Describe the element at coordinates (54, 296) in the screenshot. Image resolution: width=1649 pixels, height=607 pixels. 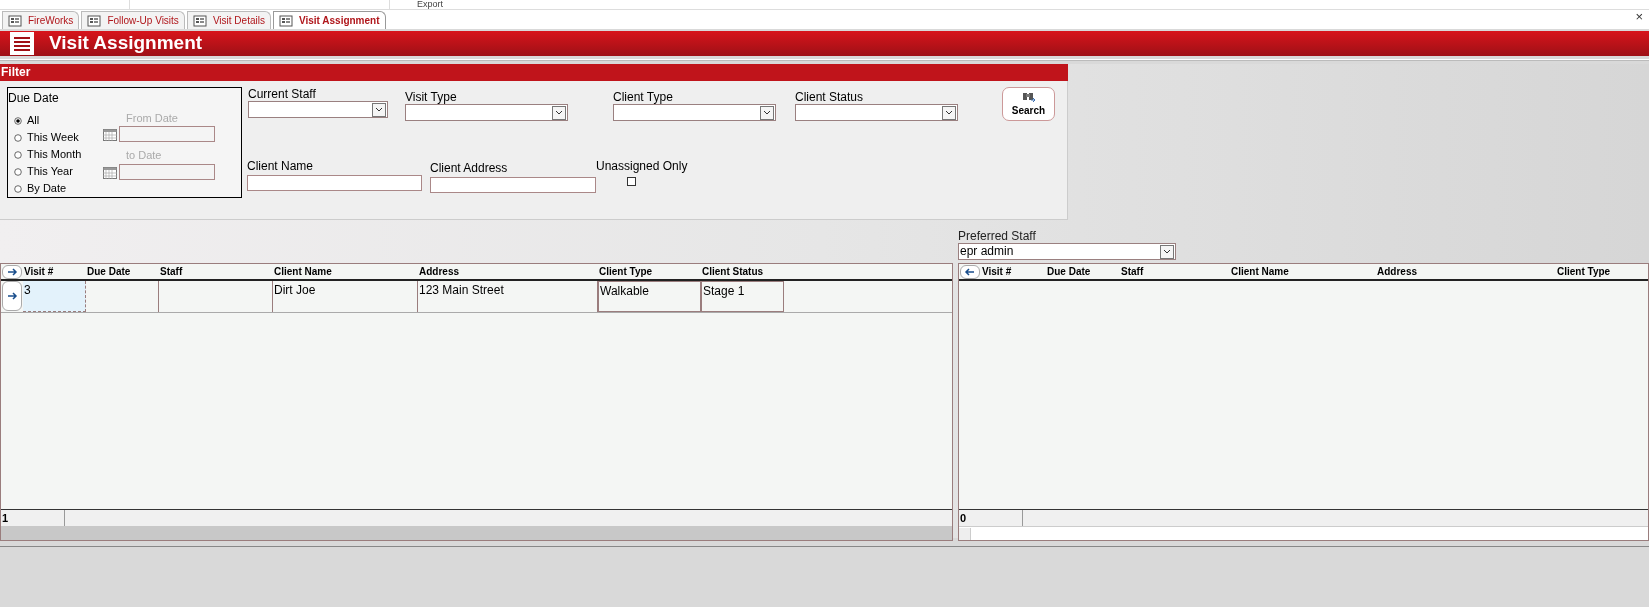
I see `table-cell: 3` at that location.